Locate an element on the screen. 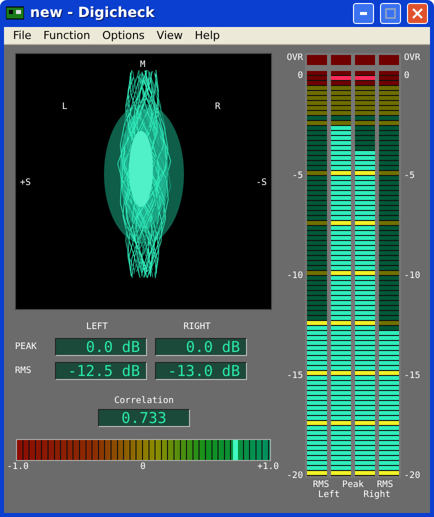 This screenshot has width=434, height=517. minimize-button is located at coordinates (363, 13).